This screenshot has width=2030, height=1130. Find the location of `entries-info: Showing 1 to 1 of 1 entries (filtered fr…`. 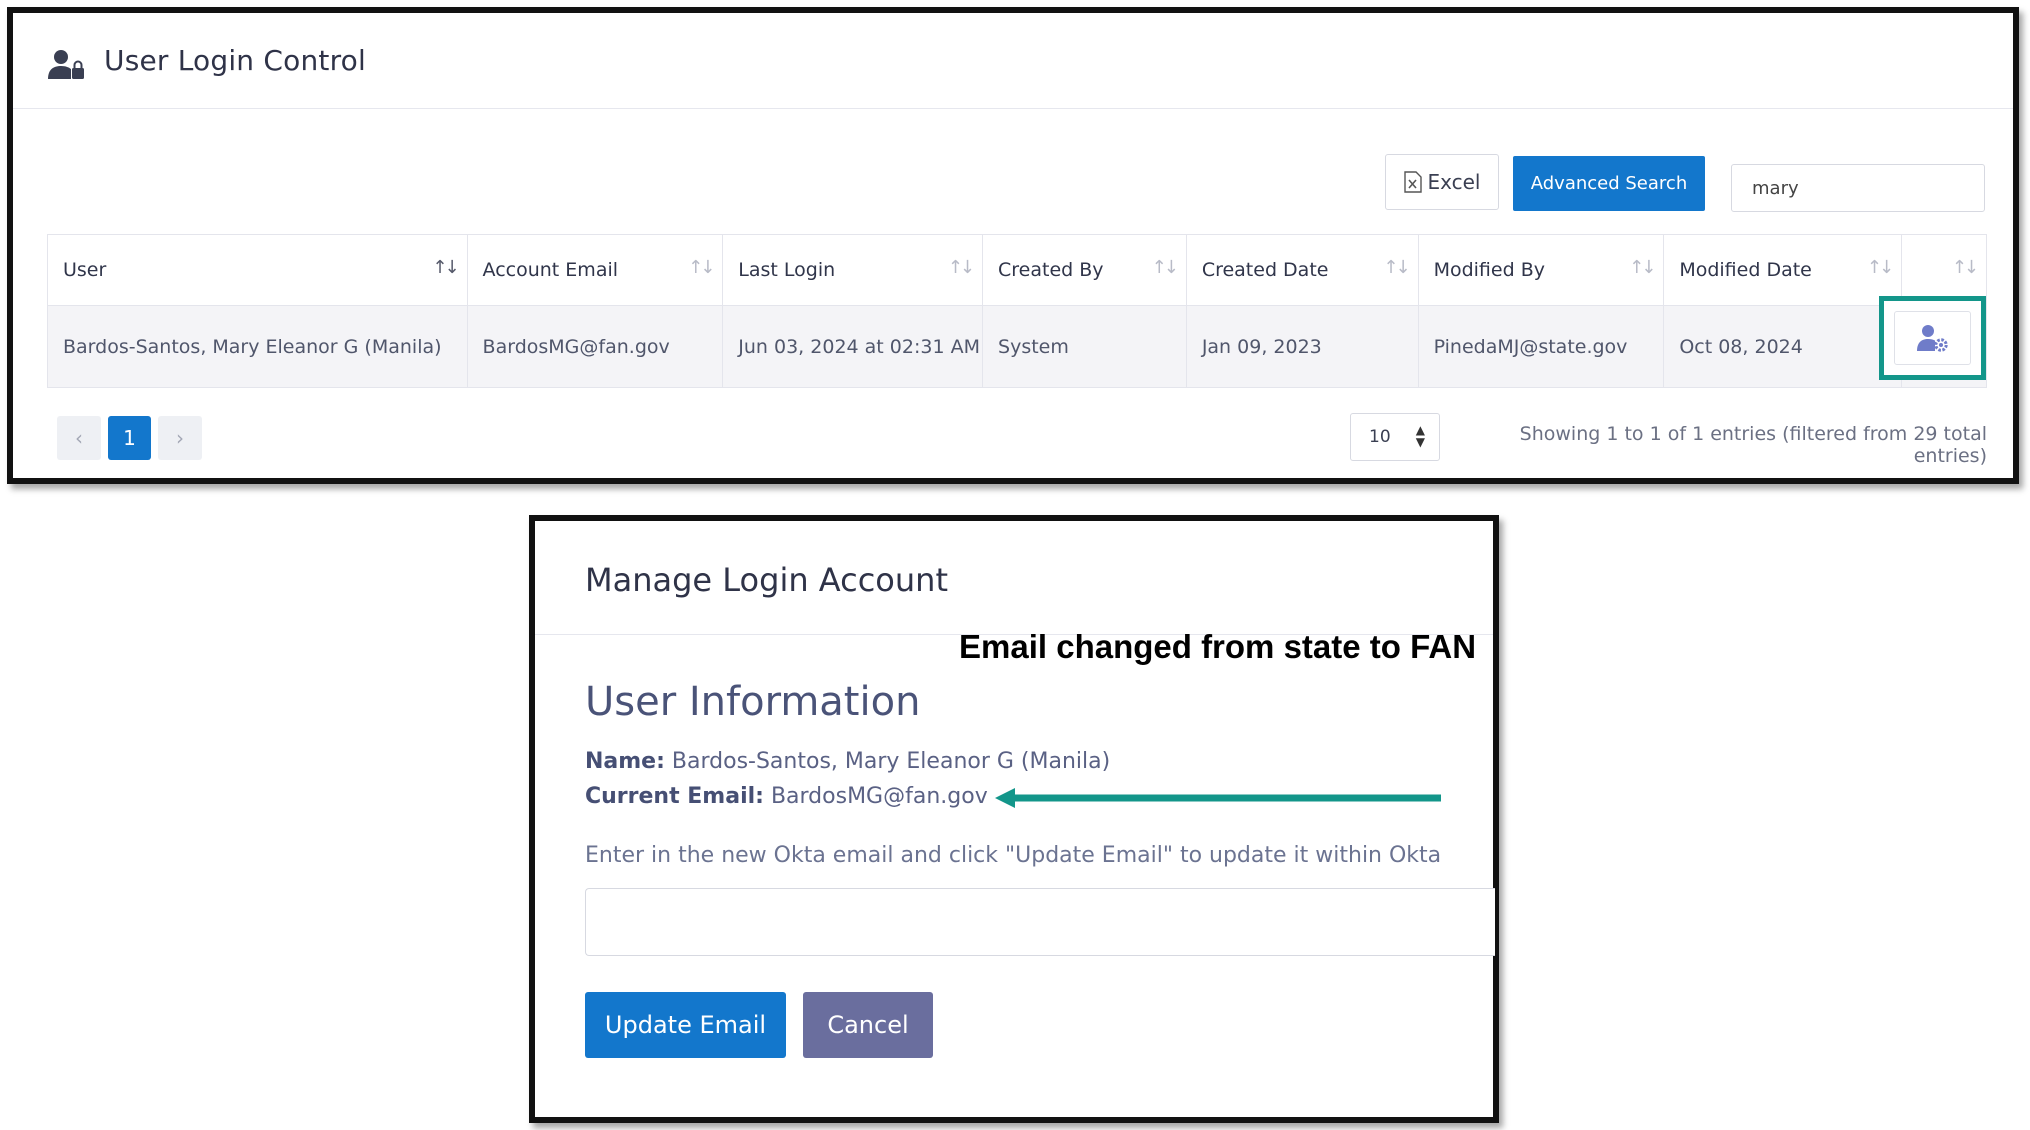

entries-info: Showing 1 to 1 of 1 entries (filtered fr… is located at coordinates (1753, 445).